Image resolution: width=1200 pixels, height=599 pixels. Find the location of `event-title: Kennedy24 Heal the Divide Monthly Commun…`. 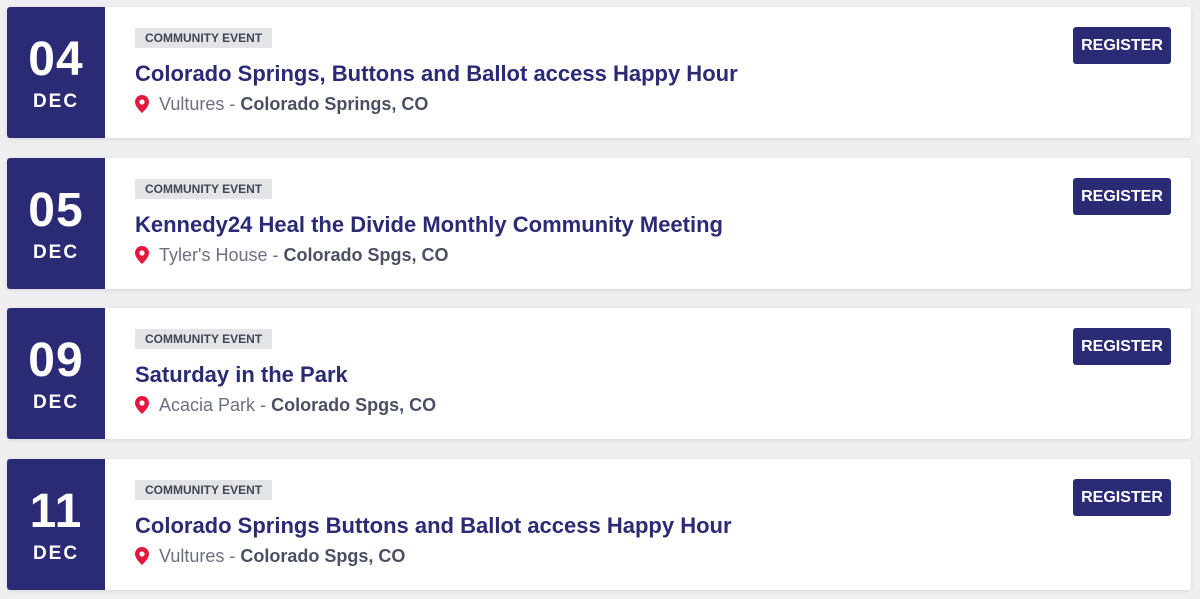

event-title: Kennedy24 Heal the Divide Monthly Commun… is located at coordinates (429, 225).